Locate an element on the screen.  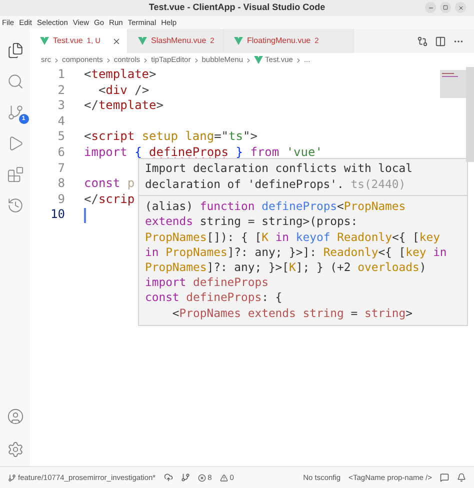
warning-icon is located at coordinates (224, 478).